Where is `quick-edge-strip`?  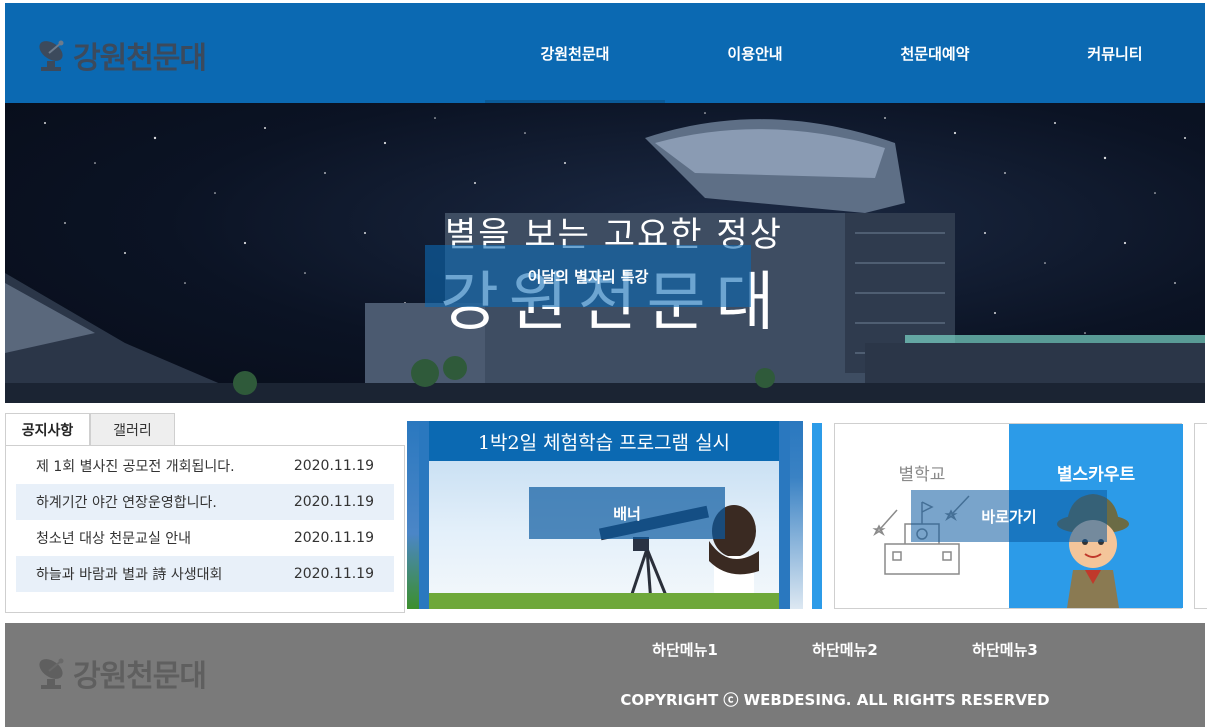 quick-edge-strip is located at coordinates (817, 516).